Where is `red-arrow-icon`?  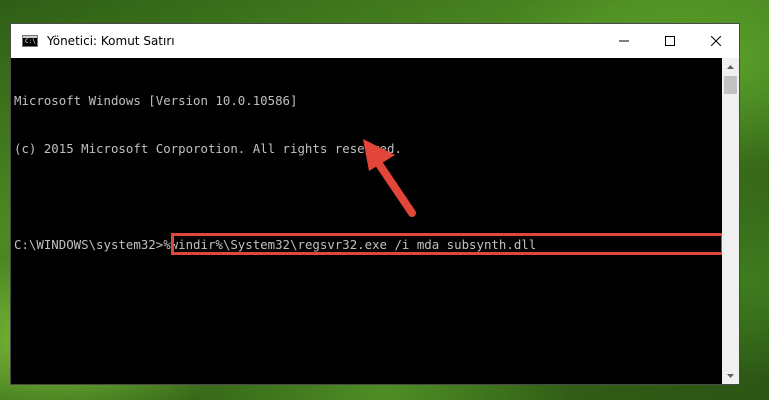
red-arrow-icon is located at coordinates (389, 178).